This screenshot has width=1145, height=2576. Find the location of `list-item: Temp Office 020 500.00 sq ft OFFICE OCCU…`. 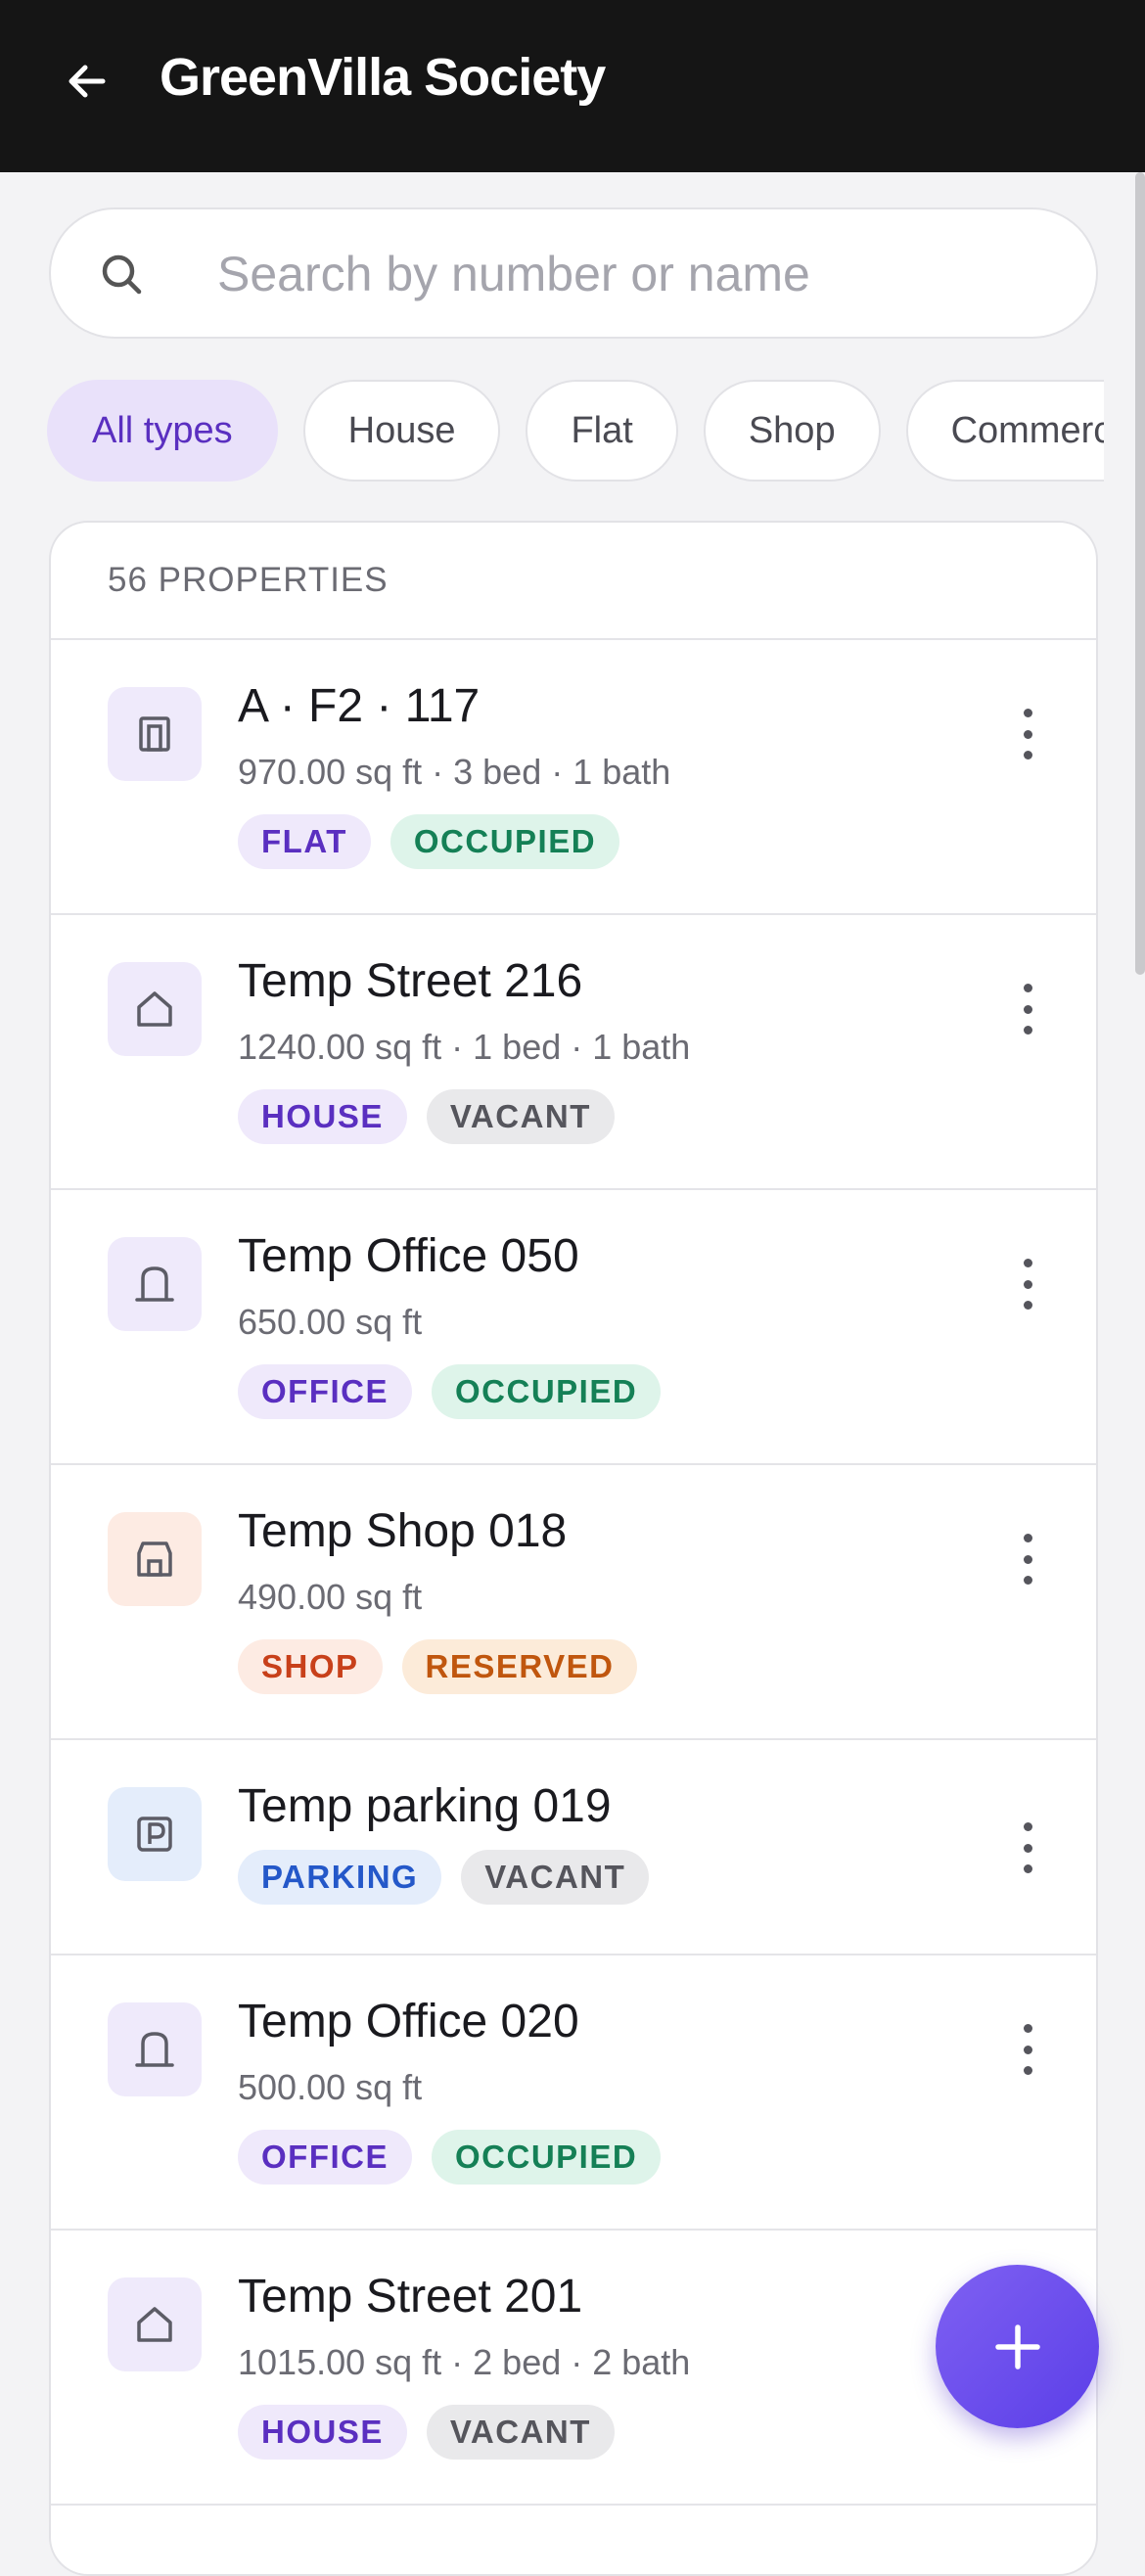

list-item: Temp Office 020 500.00 sq ft OFFICE OCCU… is located at coordinates (573, 2093).